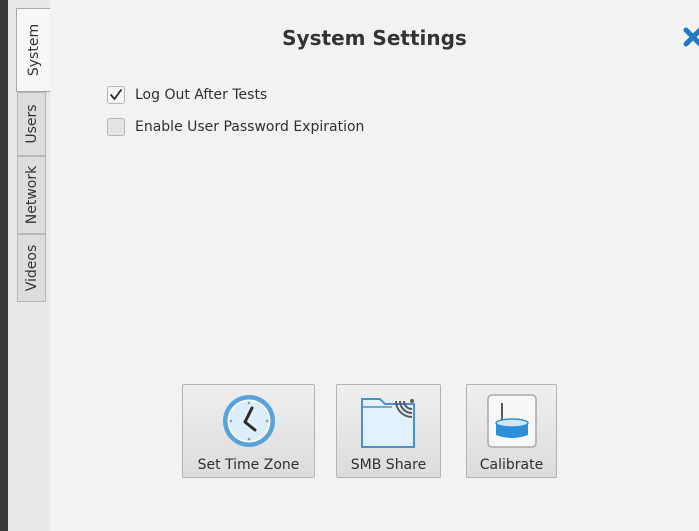  I want to click on page-title: System Settings, so click(374, 38).